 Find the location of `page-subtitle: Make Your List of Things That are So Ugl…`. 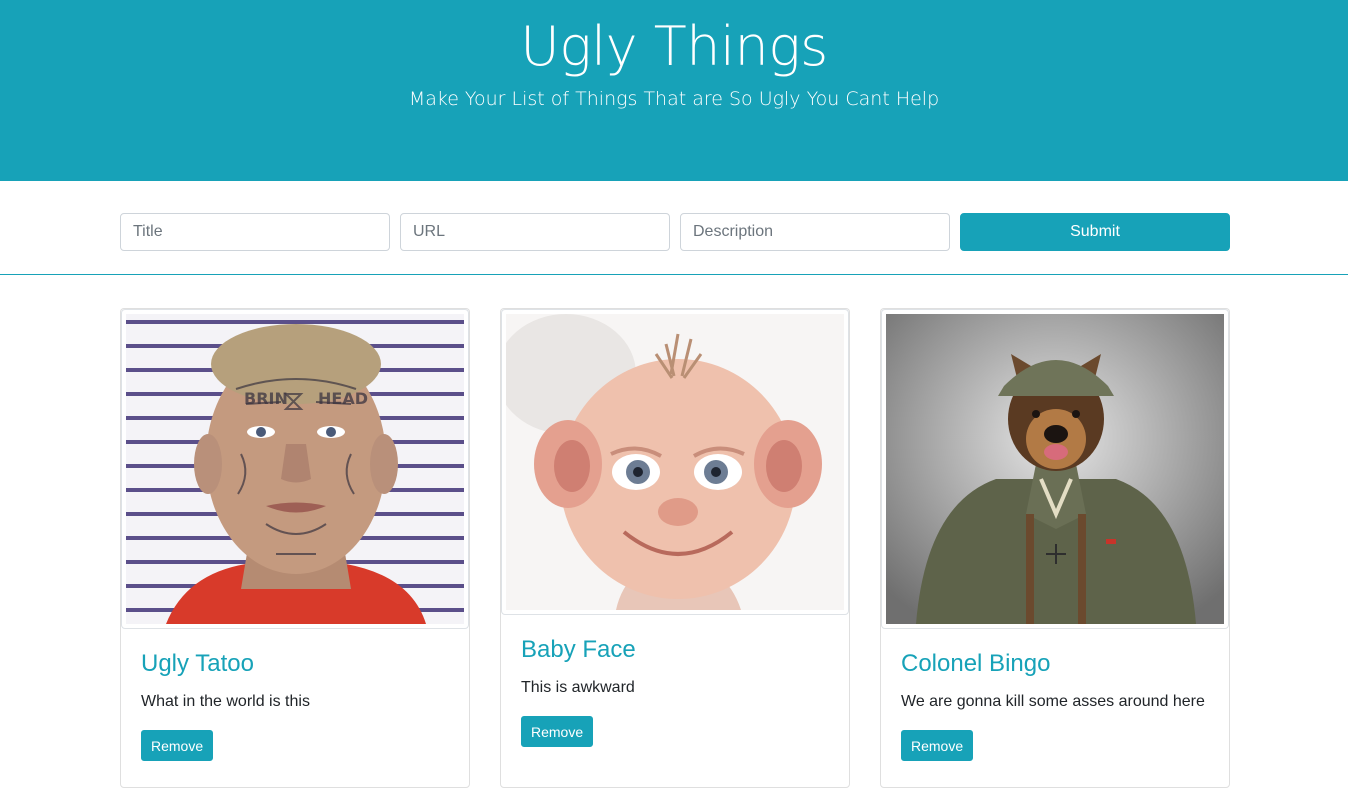

page-subtitle: Make Your List of Things That are So Ugl… is located at coordinates (674, 99).